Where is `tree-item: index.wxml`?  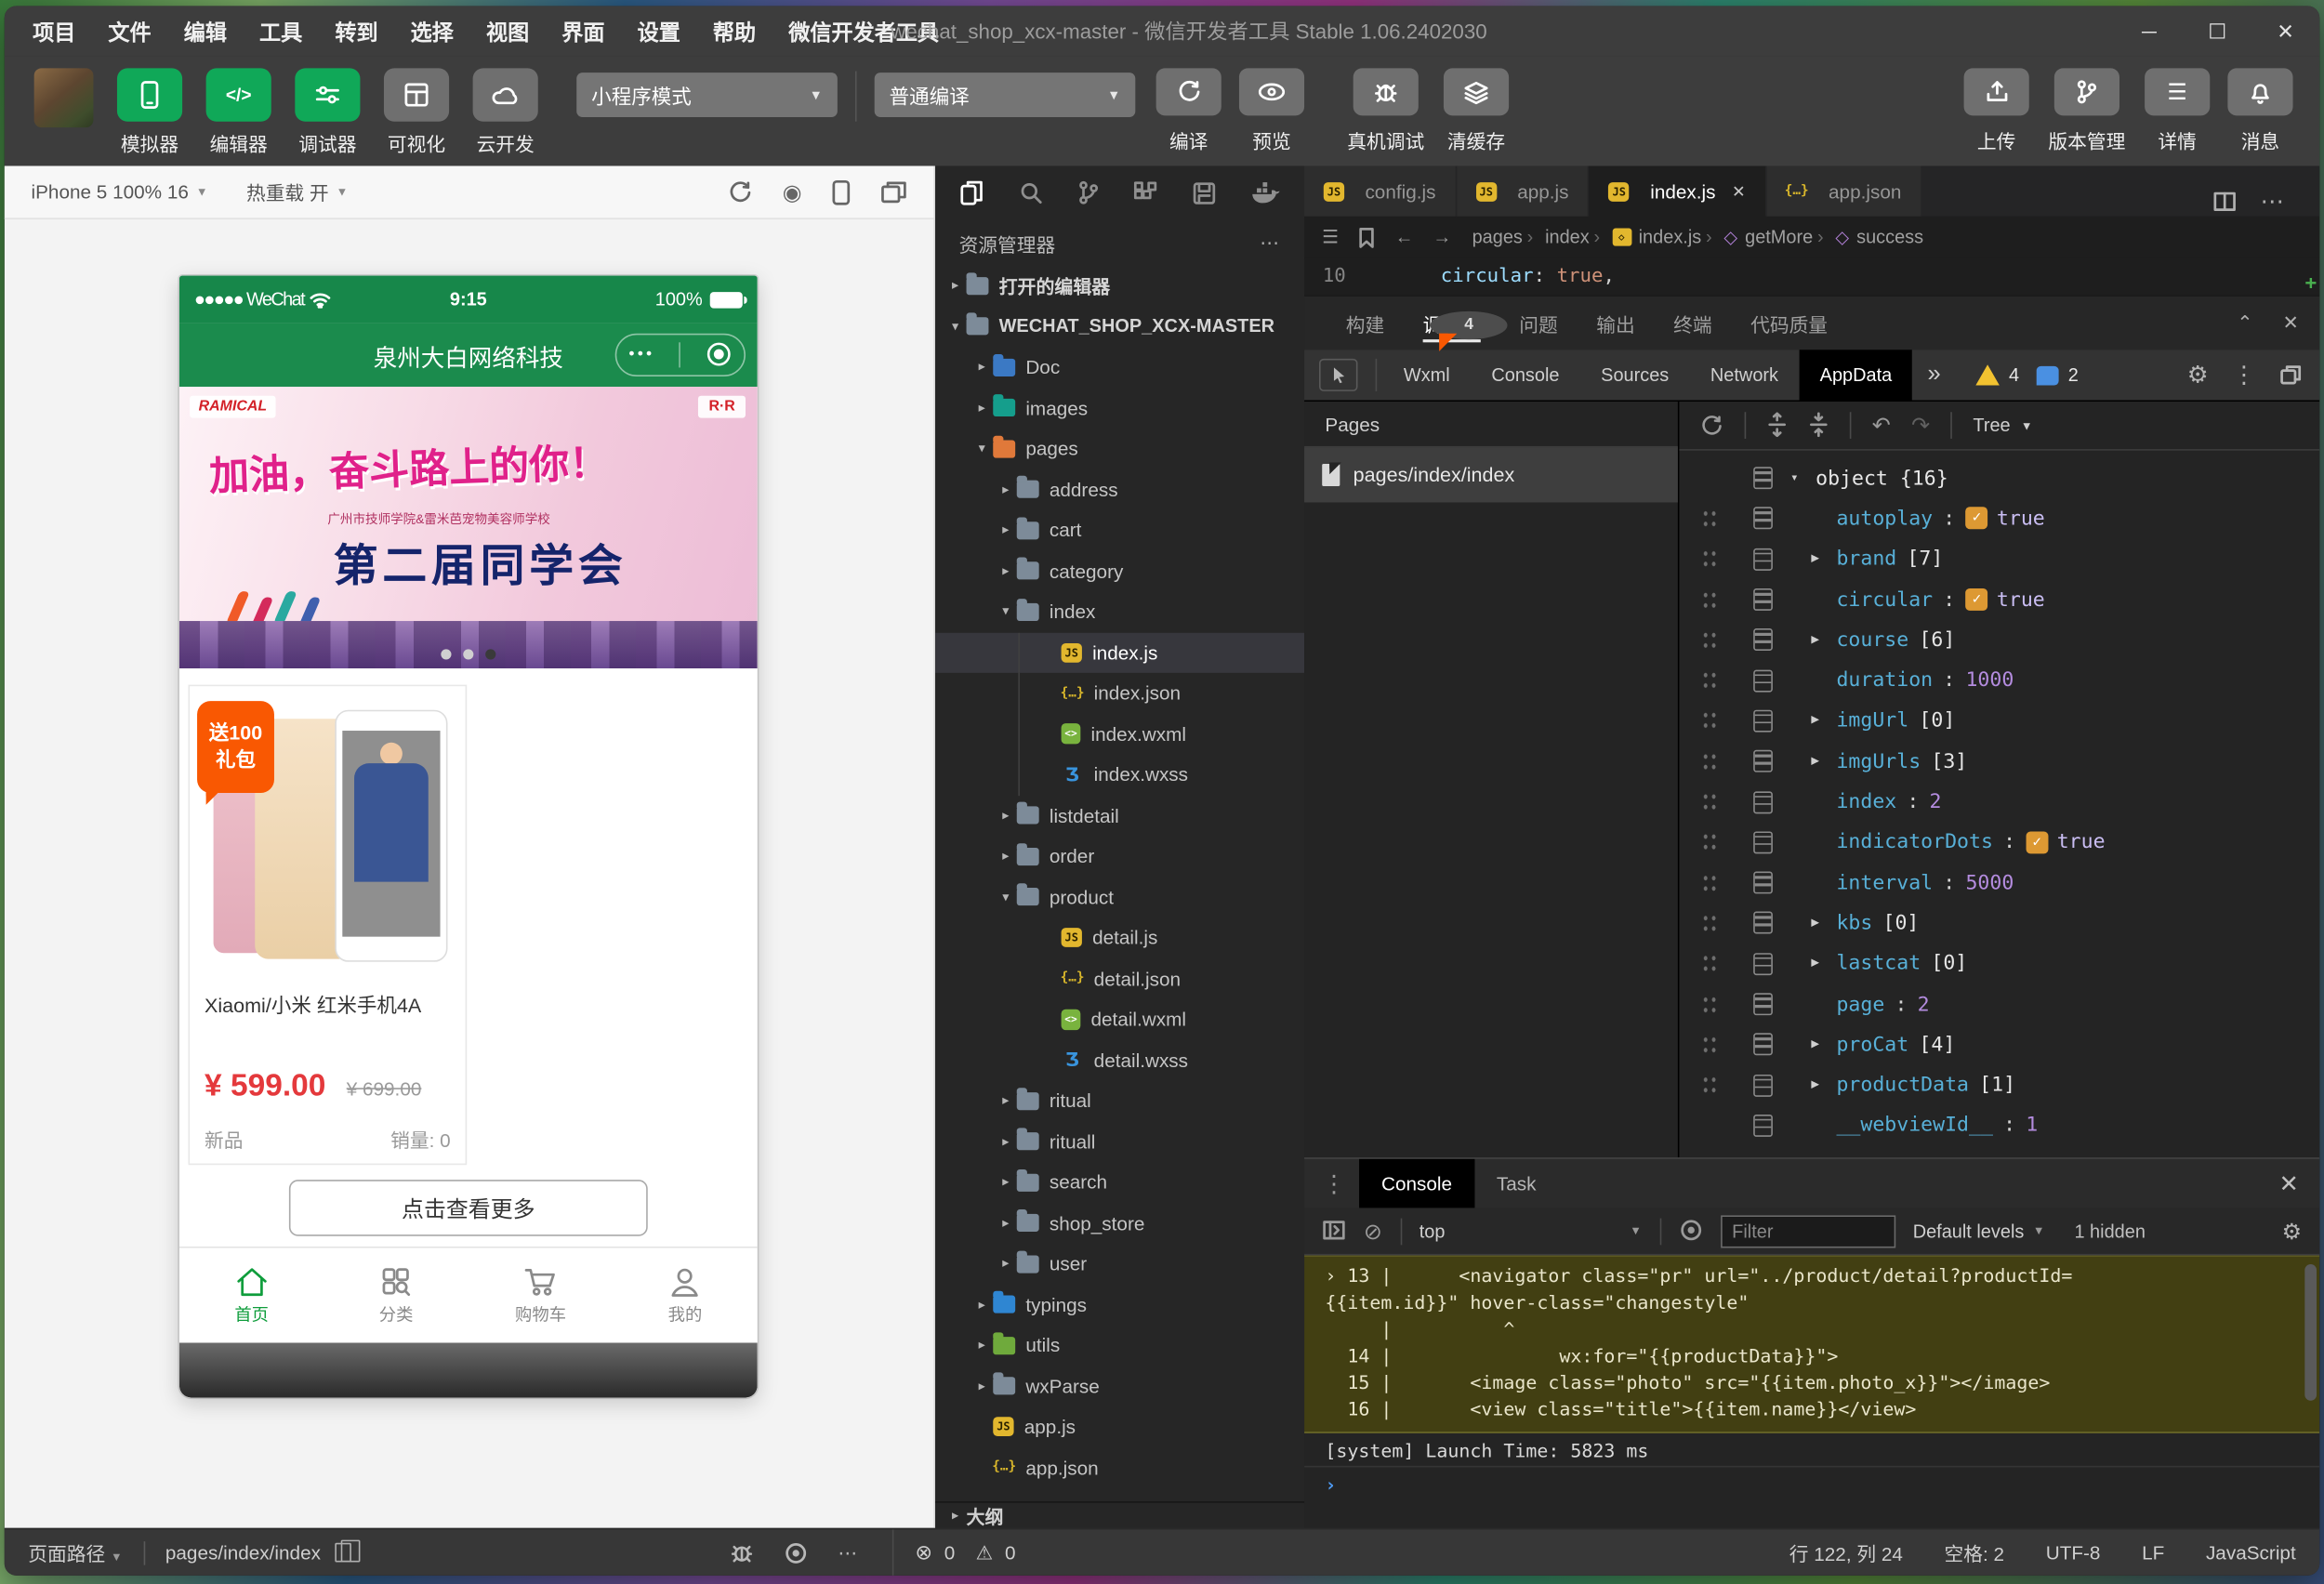 tree-item: index.wxml is located at coordinates (1119, 734).